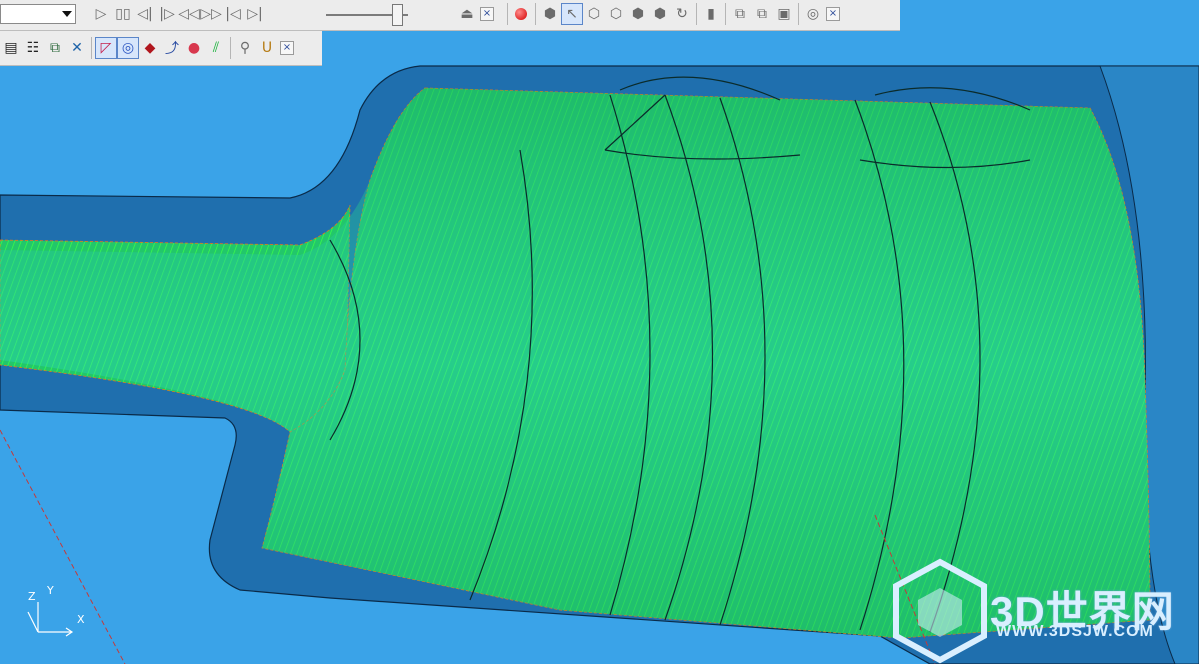 The height and width of the screenshot is (664, 1199). What do you see at coordinates (55, 48) in the screenshot?
I see `copy-icon: ⧉` at bounding box center [55, 48].